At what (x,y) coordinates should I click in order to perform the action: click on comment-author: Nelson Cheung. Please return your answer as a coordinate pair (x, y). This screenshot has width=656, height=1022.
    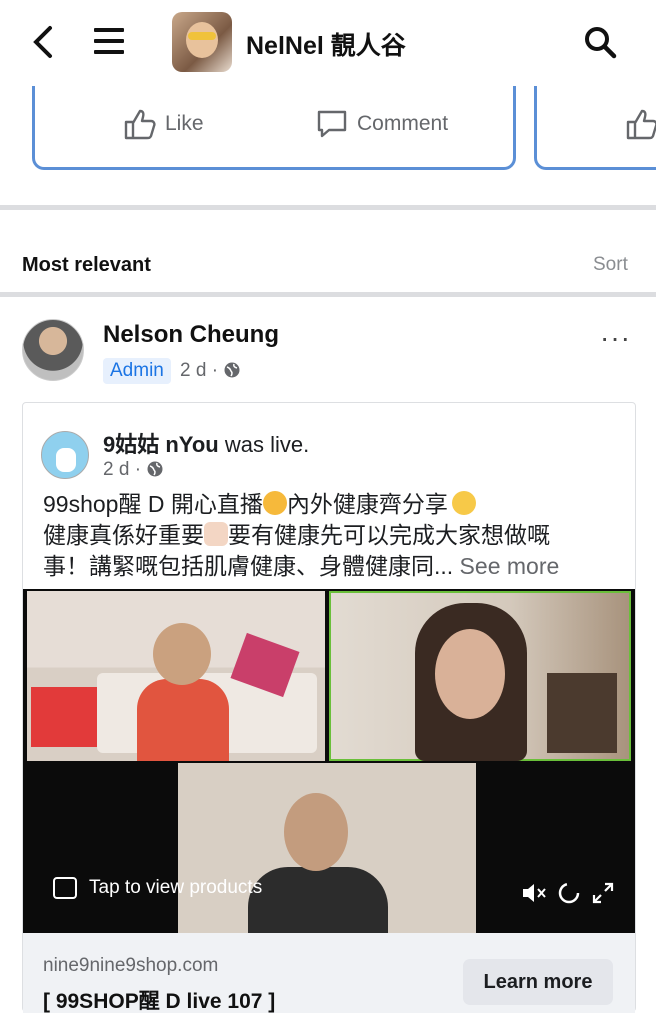
    Looking at the image, I should click on (191, 335).